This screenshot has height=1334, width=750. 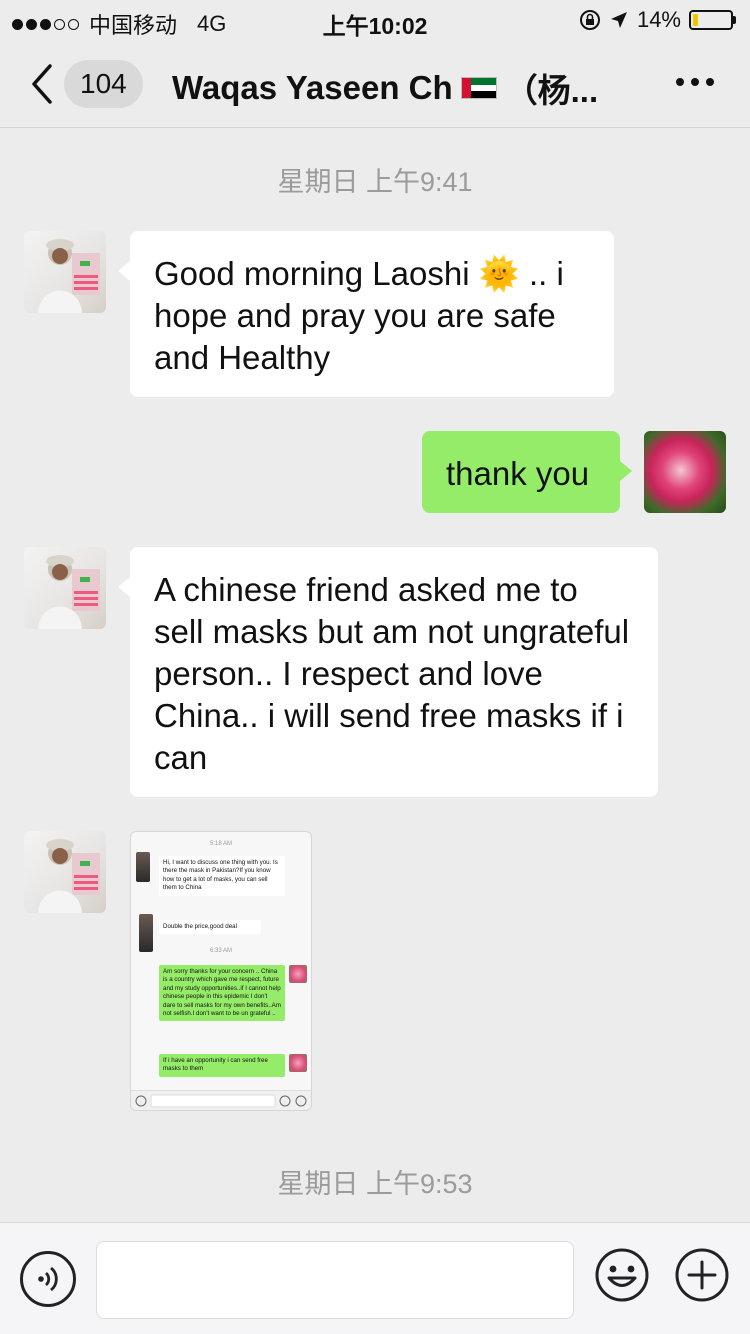 I want to click on plus-icon, so click(x=702, y=1275).